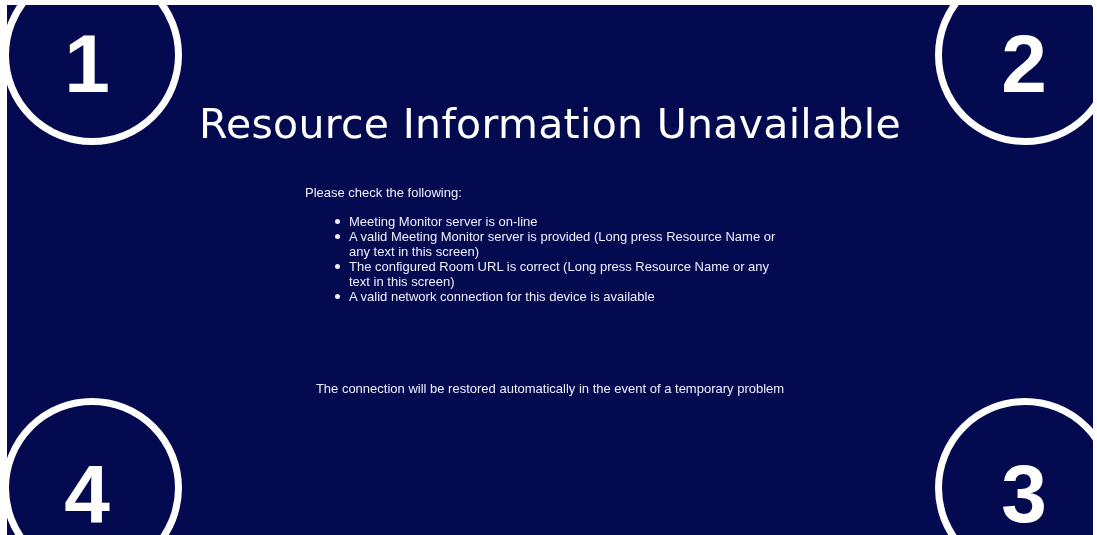 Image resolution: width=1097 pixels, height=535 pixels. What do you see at coordinates (1024, 494) in the screenshot?
I see `marker-number: 3` at bounding box center [1024, 494].